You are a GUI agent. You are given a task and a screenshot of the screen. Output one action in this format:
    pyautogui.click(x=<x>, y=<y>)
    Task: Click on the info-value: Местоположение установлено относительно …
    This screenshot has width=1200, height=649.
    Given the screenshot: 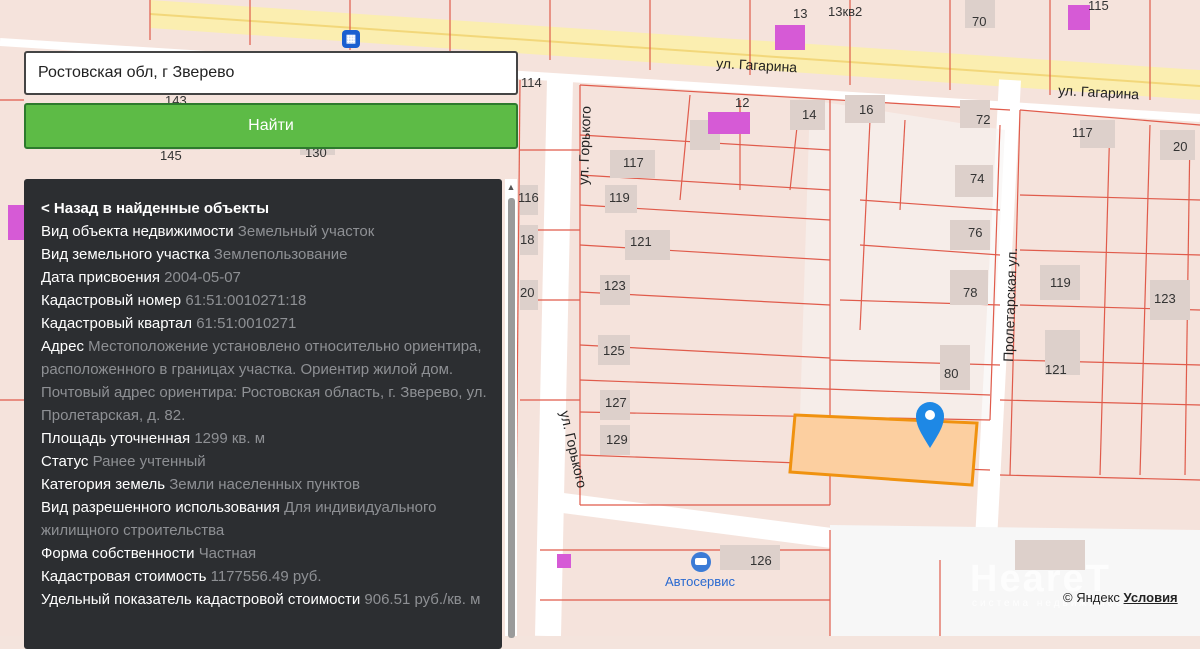 What is the action you would take?
    pyautogui.click(x=264, y=381)
    